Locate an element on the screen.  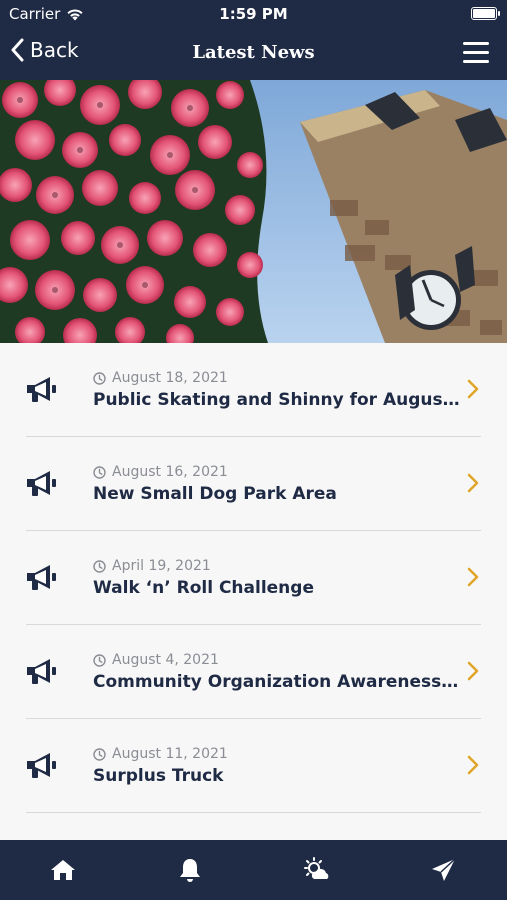
news-item: April 19, 2021 Walk ‘n’ Roll Challenge is located at coordinates (253, 578).